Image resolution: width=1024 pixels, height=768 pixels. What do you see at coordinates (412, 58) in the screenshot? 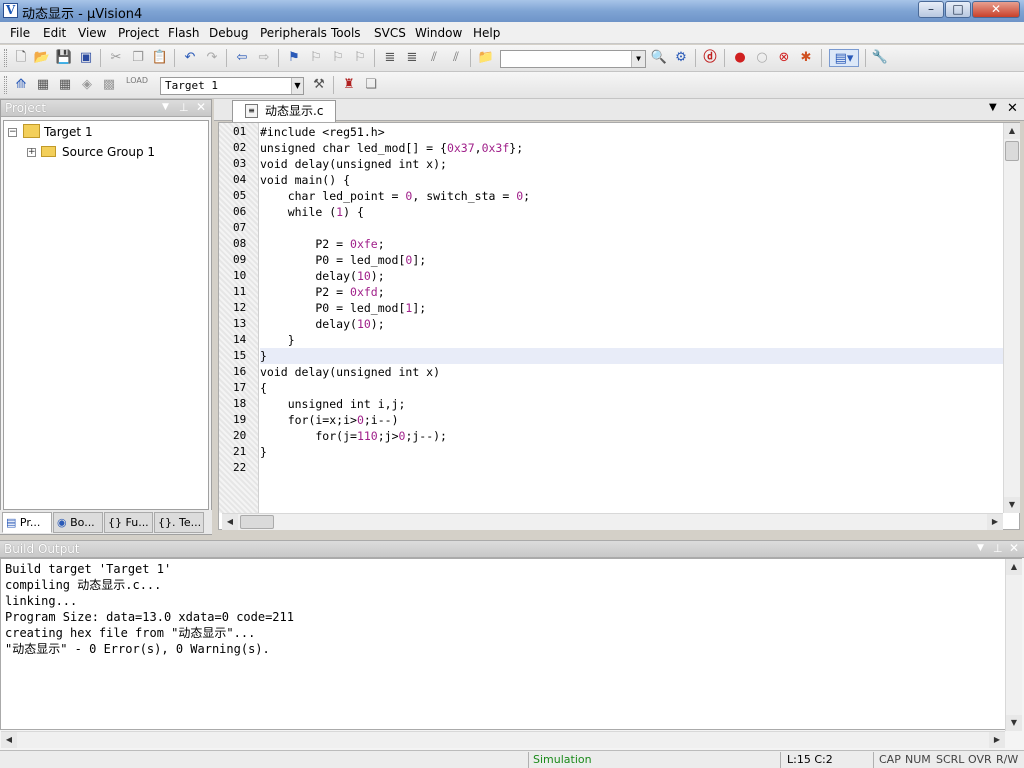
I see `unindent-icon: ≣` at bounding box center [412, 58].